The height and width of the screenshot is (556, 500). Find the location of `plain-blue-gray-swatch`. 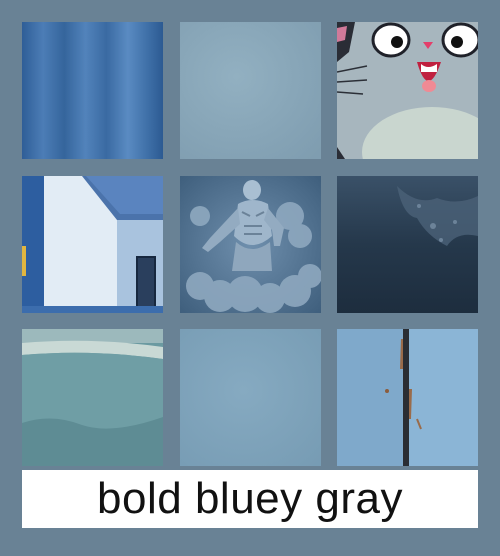

plain-blue-gray-swatch is located at coordinates (250, 90).